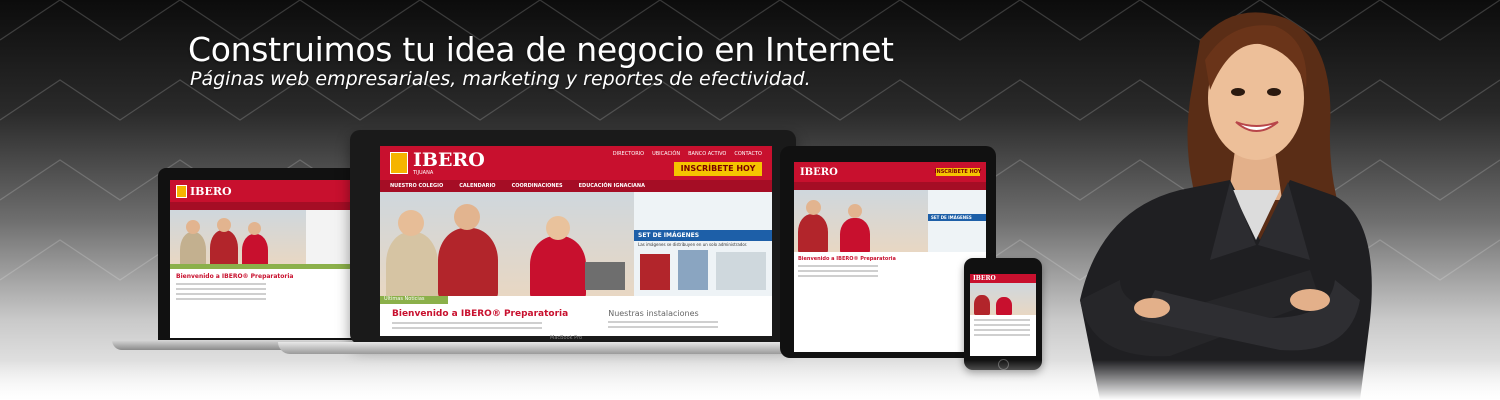 The image size is (1500, 400). I want to click on phone-screen: IBERO, so click(1003, 315).